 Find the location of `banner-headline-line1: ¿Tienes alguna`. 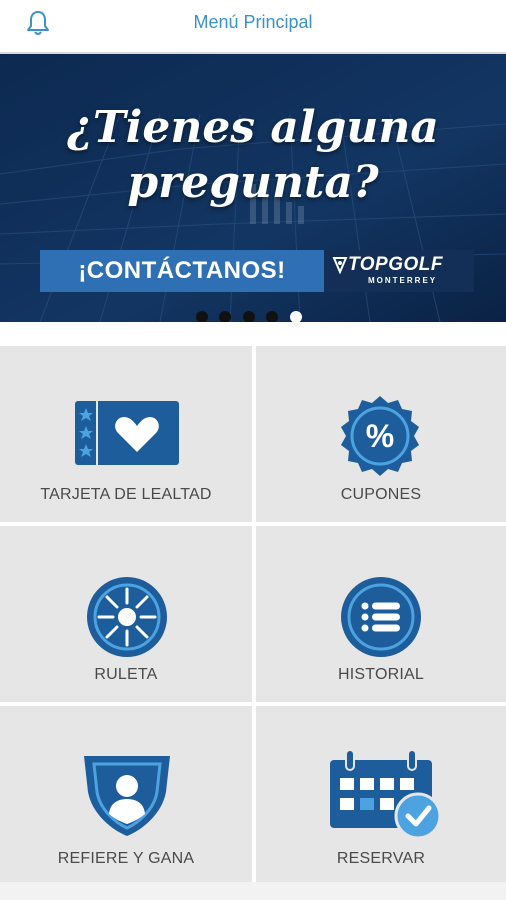

banner-headline-line1: ¿Tienes alguna is located at coordinates (253, 127).